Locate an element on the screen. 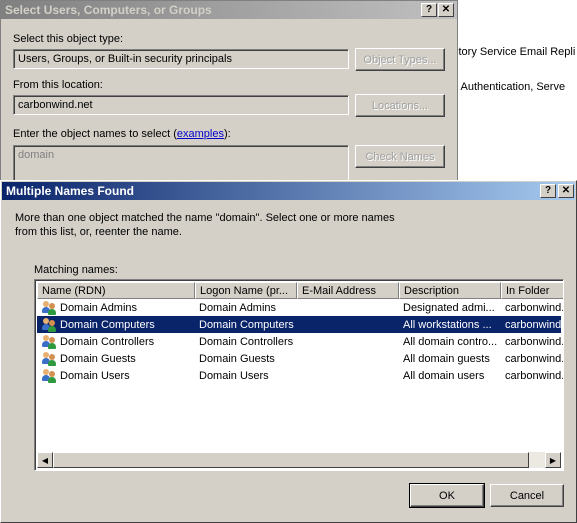  scroll-thumb is located at coordinates (291, 460).